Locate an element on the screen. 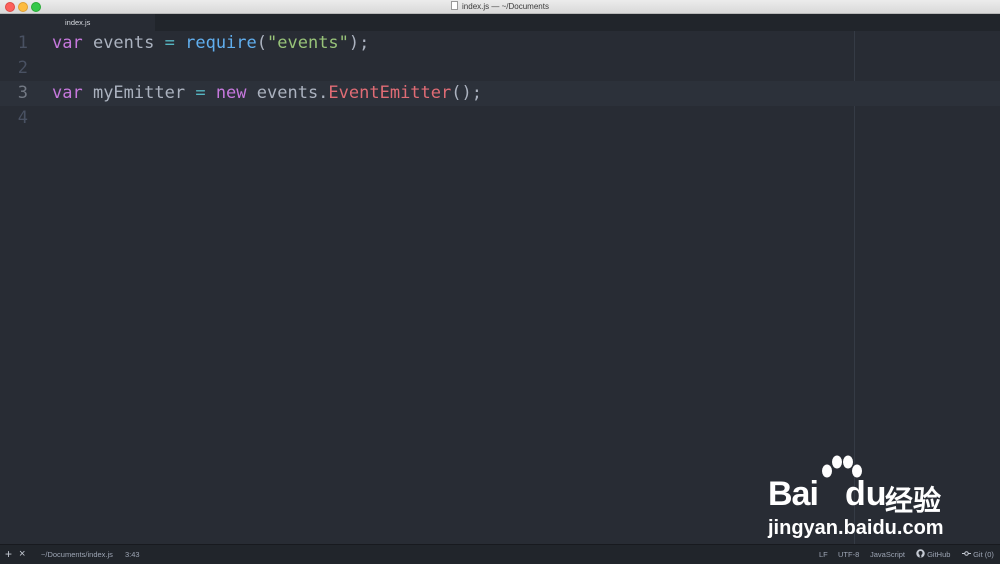 The width and height of the screenshot is (1000, 564). line-code: var events = require("events"); is located at coordinates (210, 43).